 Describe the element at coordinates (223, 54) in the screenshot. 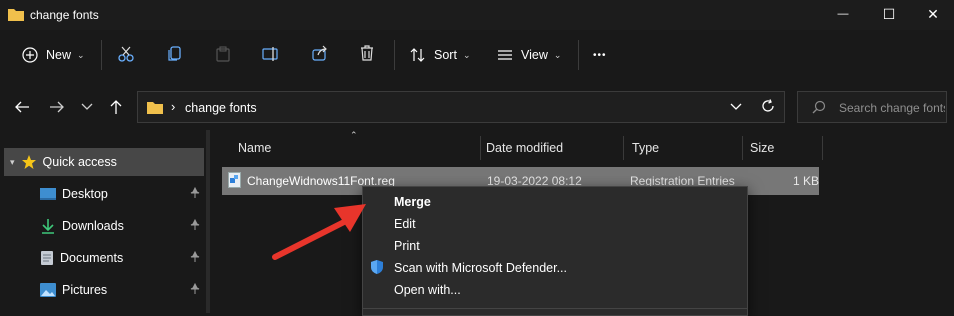

I see `paste-icon` at that location.